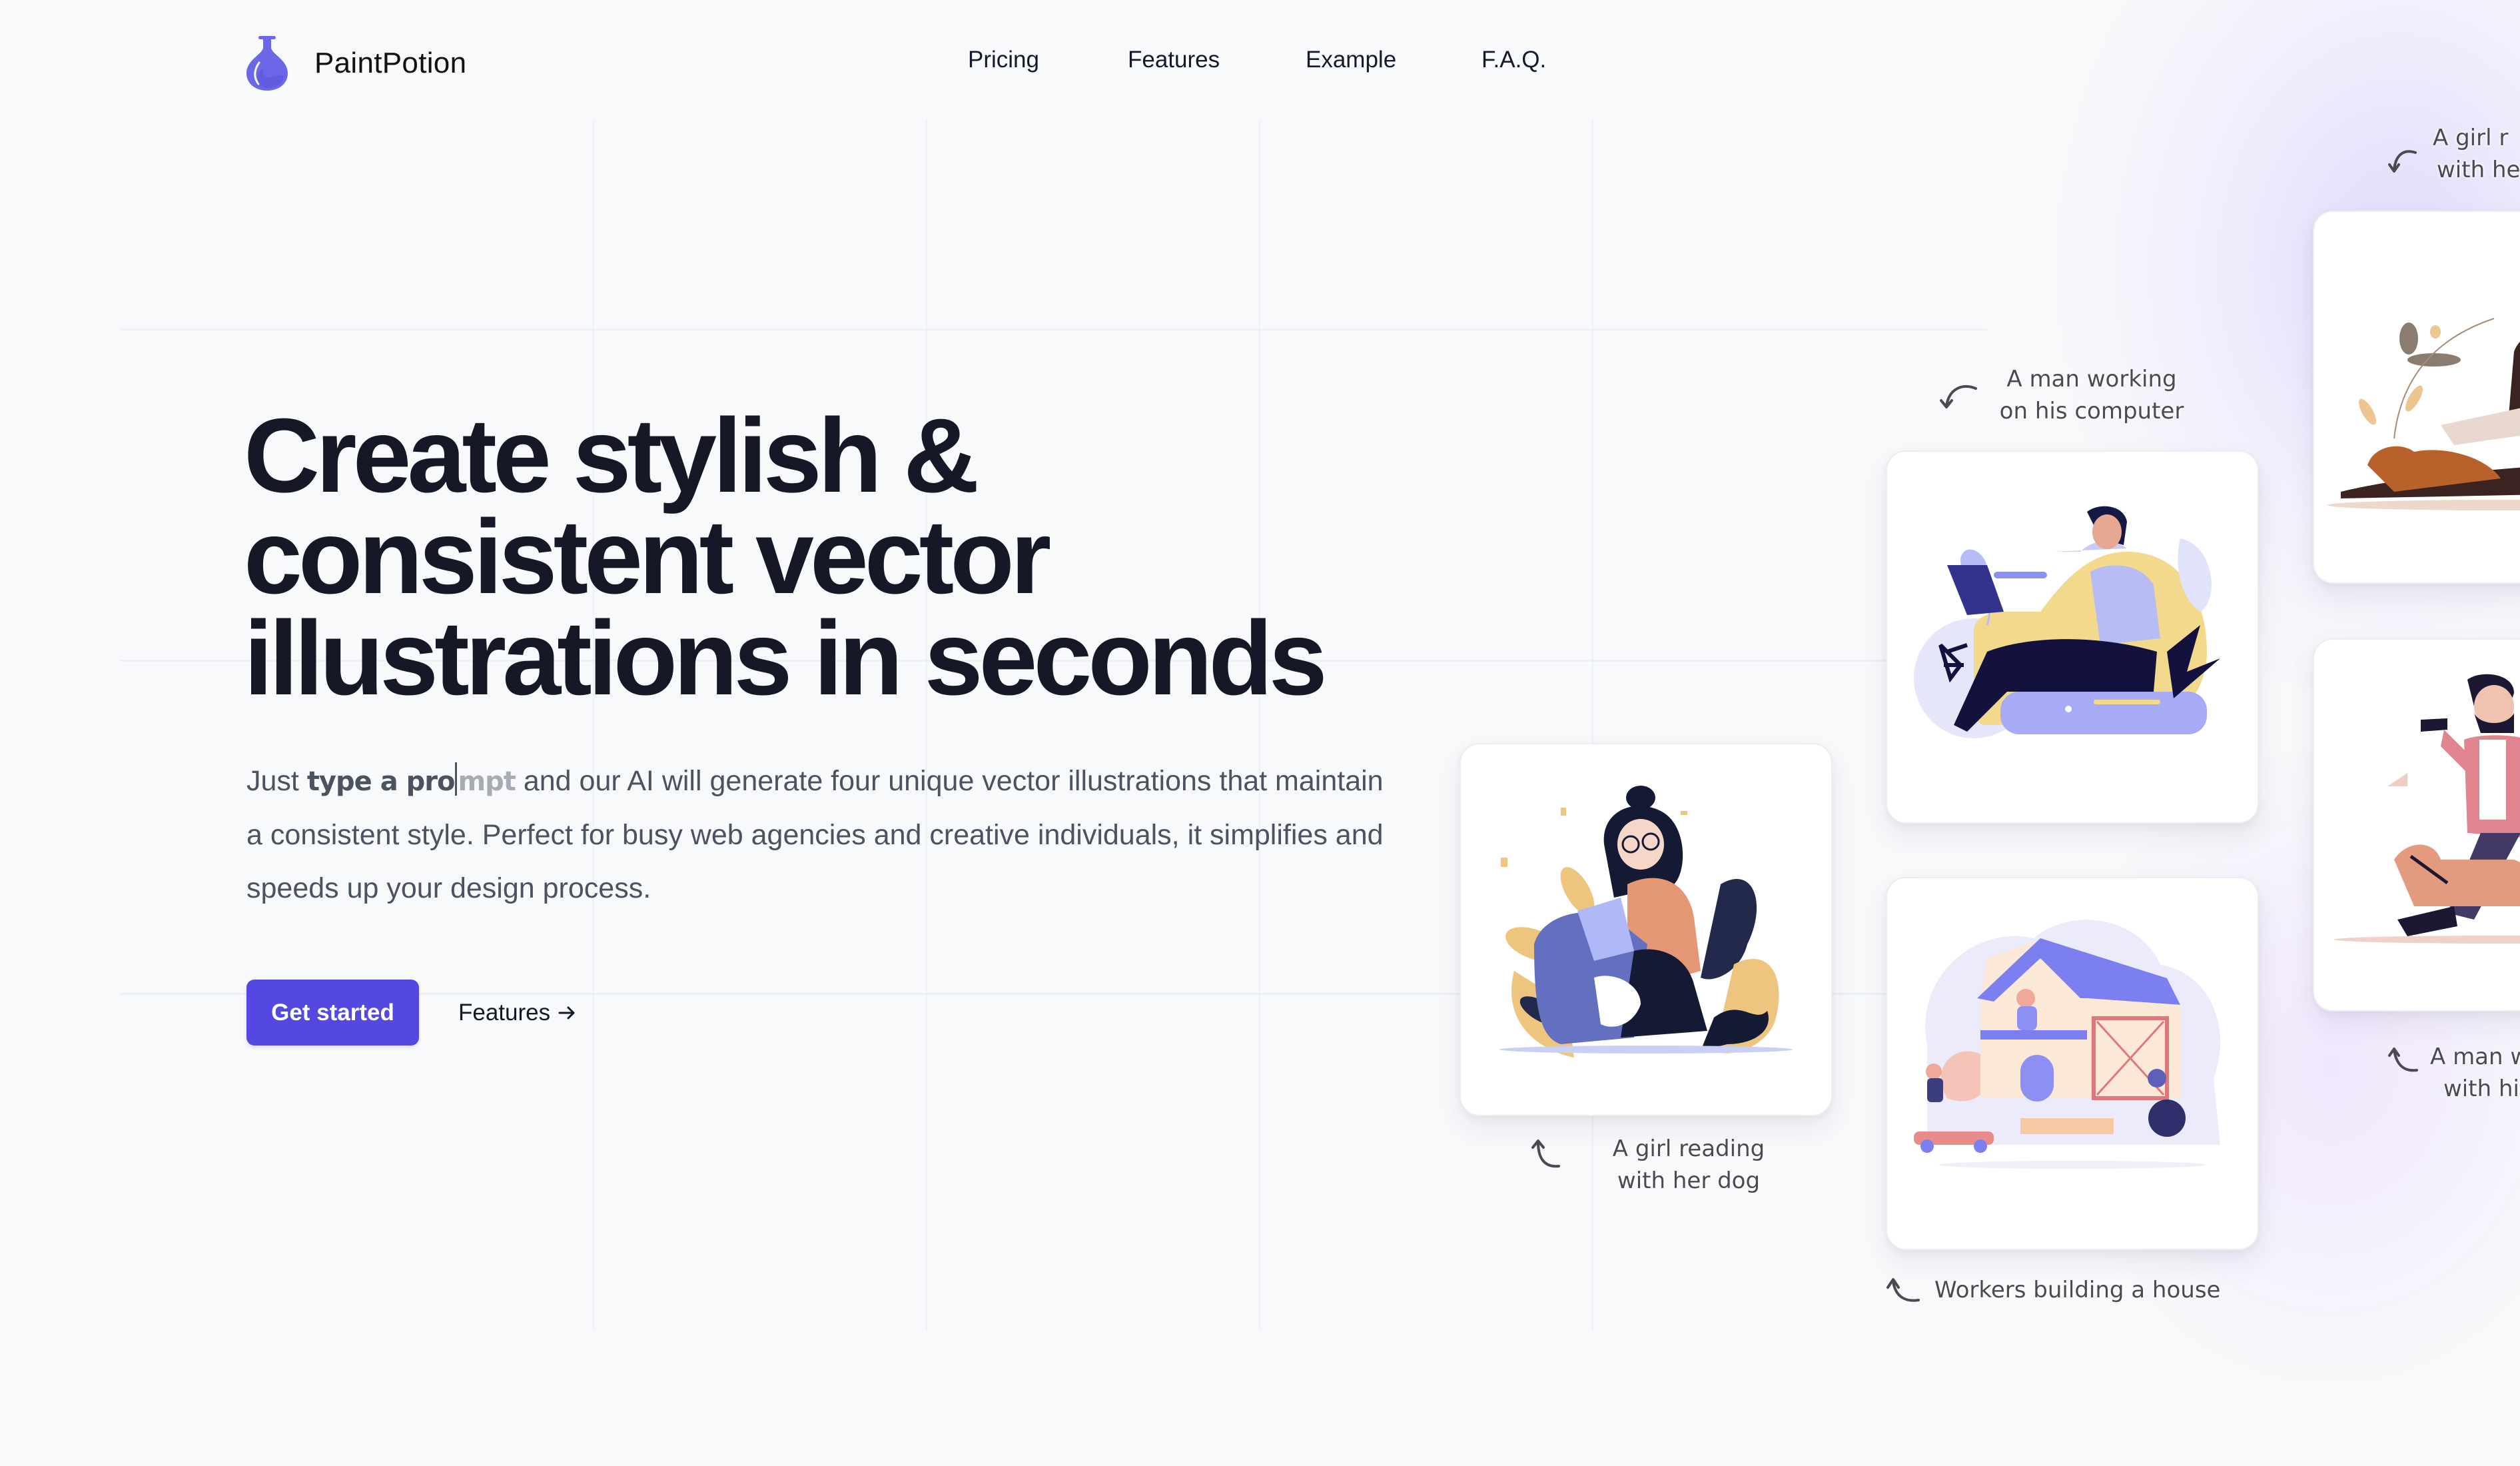  What do you see at coordinates (267, 63) in the screenshot?
I see `flask-icon` at bounding box center [267, 63].